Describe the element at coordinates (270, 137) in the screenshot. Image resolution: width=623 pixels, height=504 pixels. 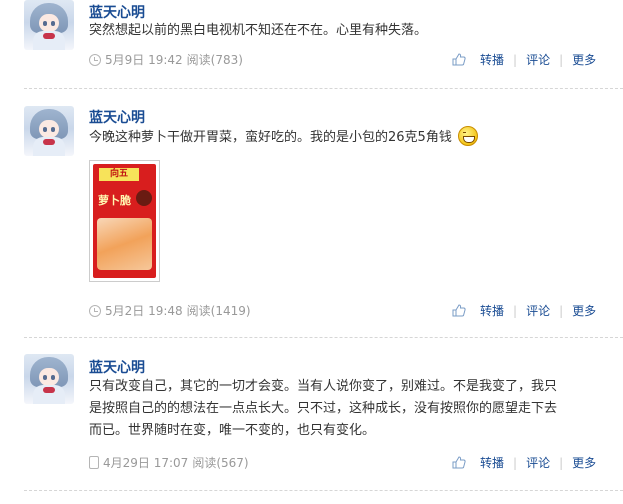
I see `post-text: 今晚这种萝卜干做开胃菜，蛮好吃的。我的是小包的26克5角钱` at that location.